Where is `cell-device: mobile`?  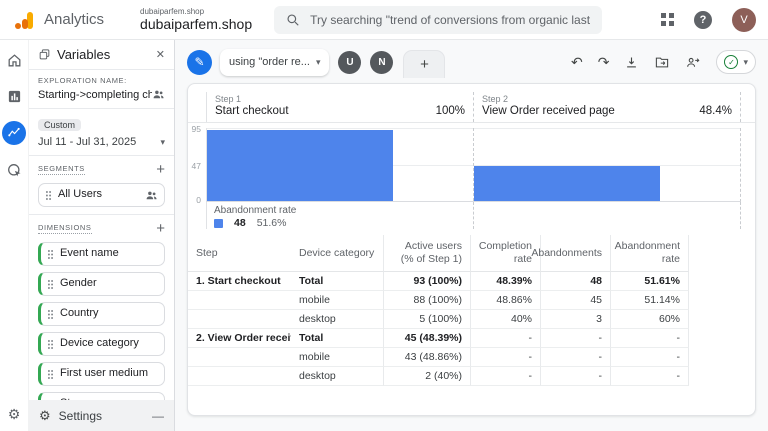 cell-device: mobile is located at coordinates (337, 301).